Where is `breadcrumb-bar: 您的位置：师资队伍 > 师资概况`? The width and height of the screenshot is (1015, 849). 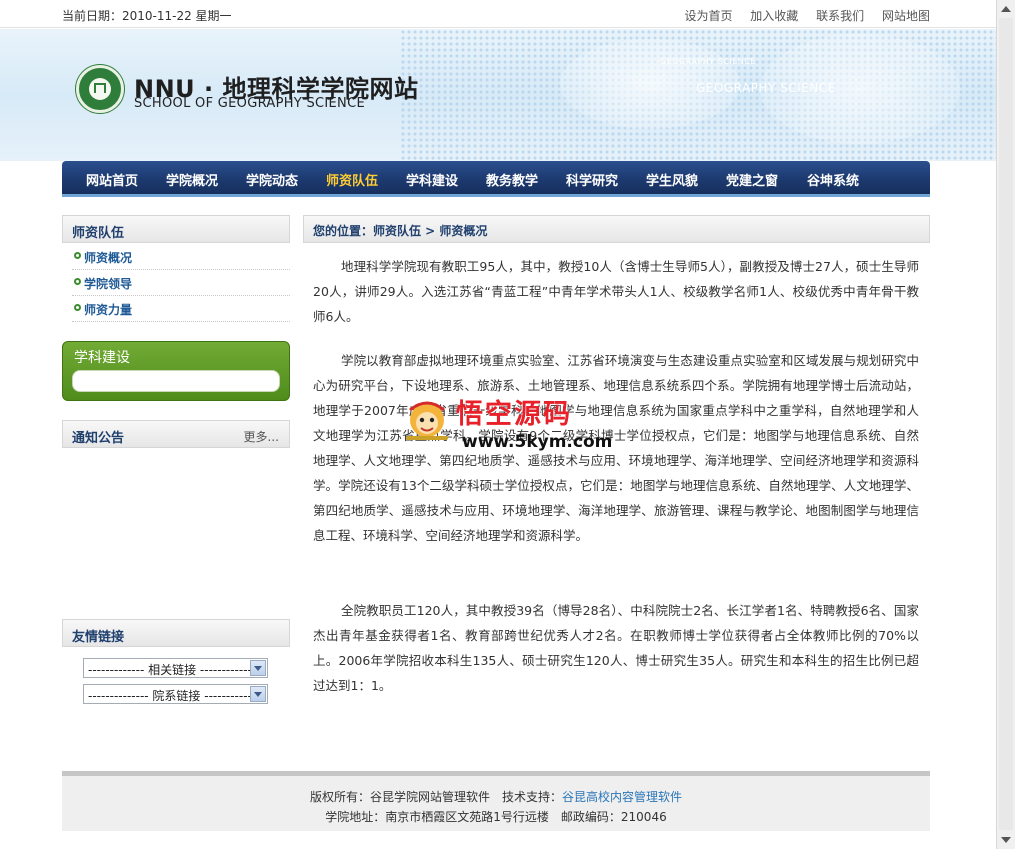 breadcrumb-bar: 您的位置：师资队伍 > 师资概况 is located at coordinates (616, 229).